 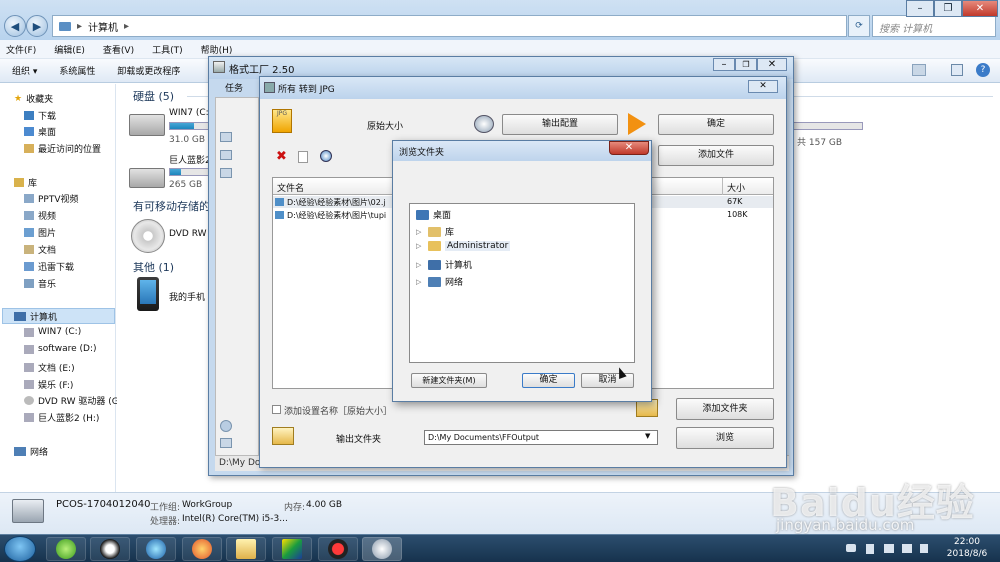 I want to click on menu-view: 查看(V), so click(x=118, y=49).